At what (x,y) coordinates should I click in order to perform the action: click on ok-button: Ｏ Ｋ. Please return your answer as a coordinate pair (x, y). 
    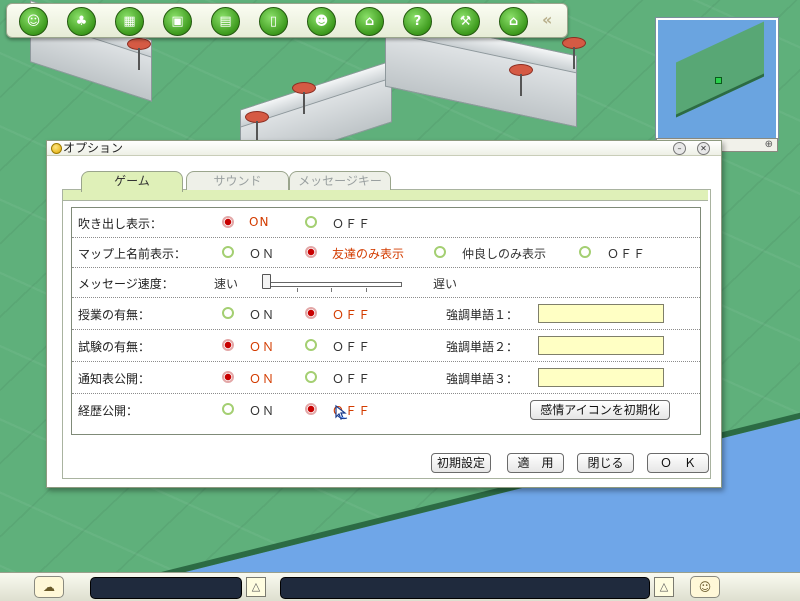
    Looking at the image, I should click on (678, 463).